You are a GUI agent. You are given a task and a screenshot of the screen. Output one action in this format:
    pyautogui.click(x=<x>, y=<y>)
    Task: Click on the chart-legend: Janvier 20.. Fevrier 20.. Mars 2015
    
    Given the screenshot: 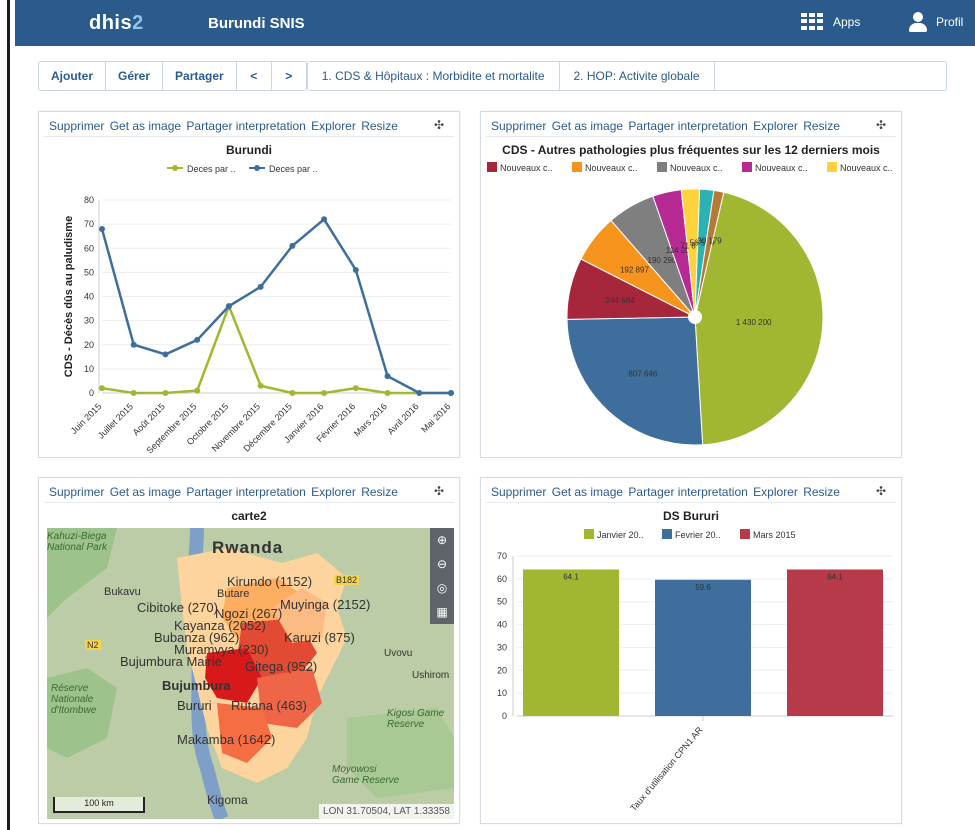 What is the action you would take?
    pyautogui.click(x=690, y=534)
    